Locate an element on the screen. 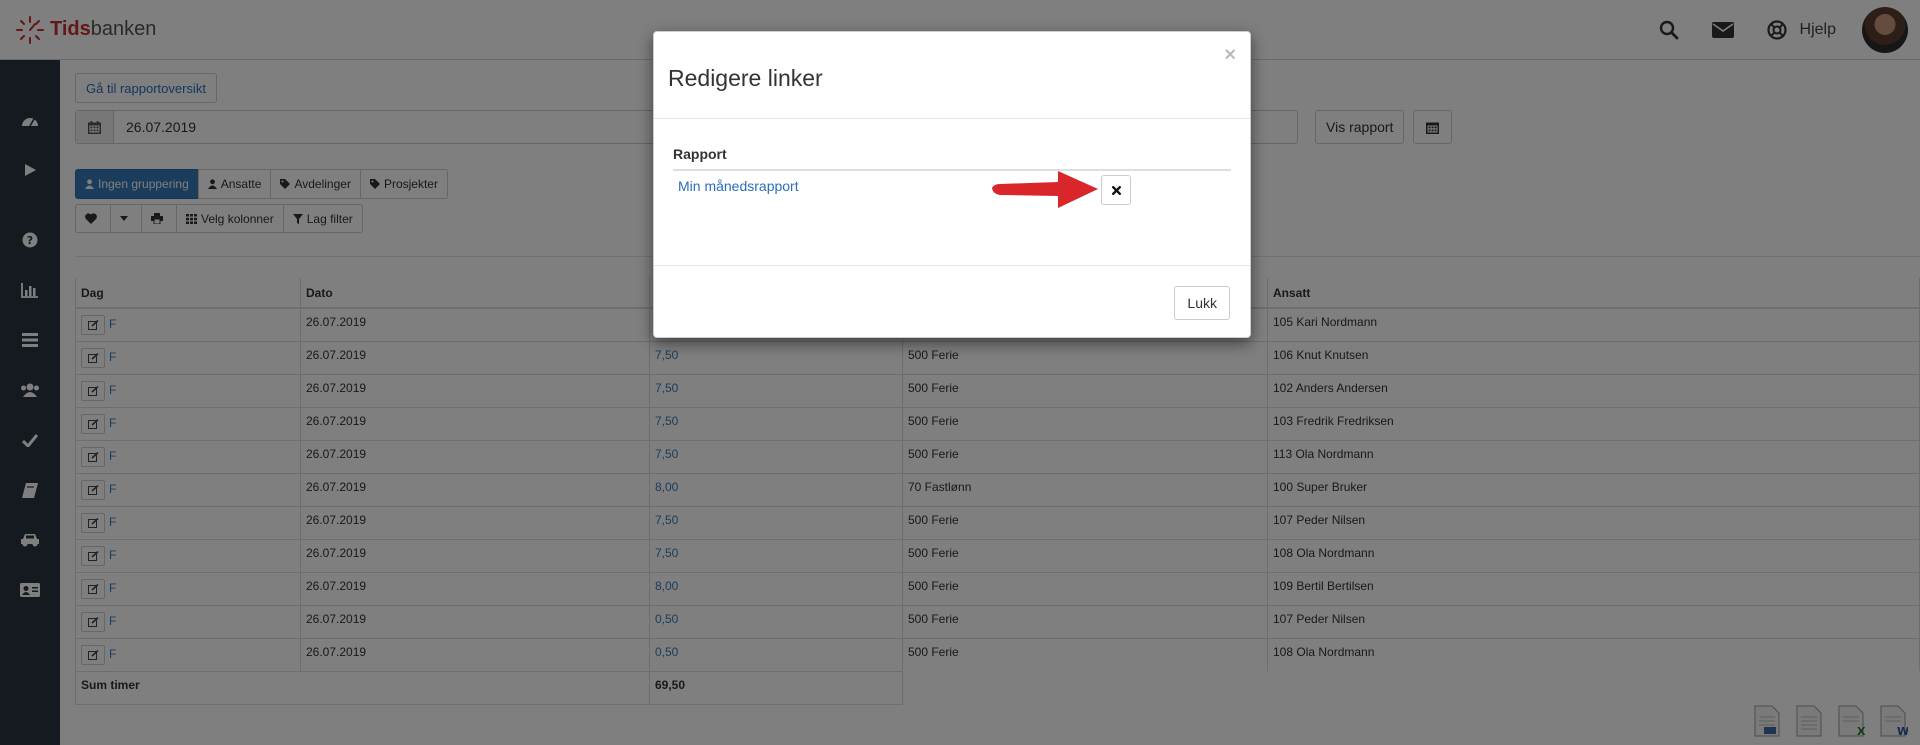 The height and width of the screenshot is (745, 1920). times-icon is located at coordinates (1116, 190).